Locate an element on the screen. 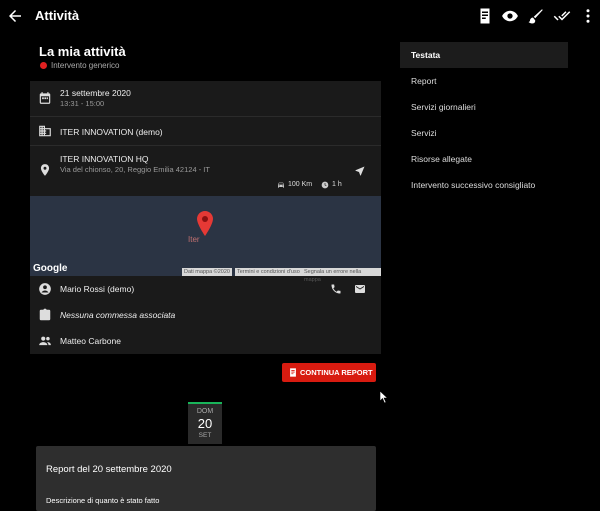 This screenshot has height=511, width=600. person-icon is located at coordinates (45, 289).